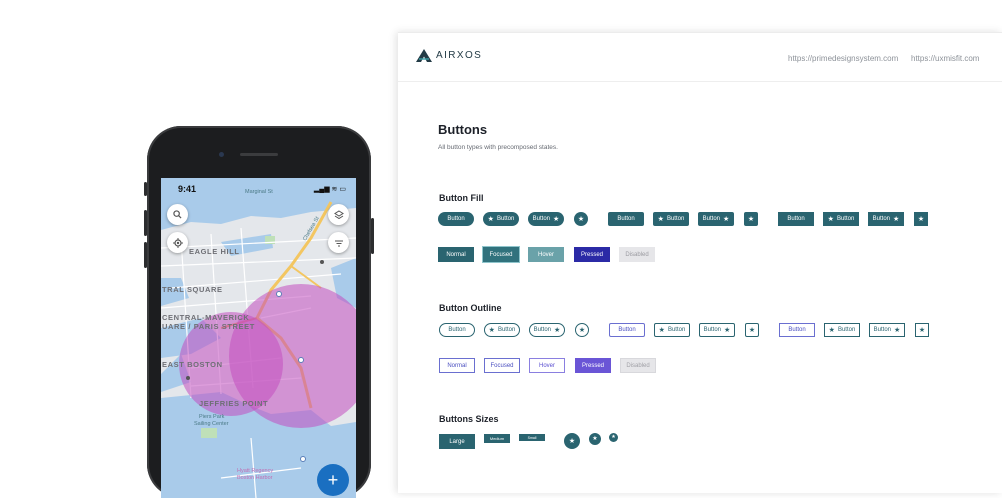 The height and width of the screenshot is (498, 1002). Describe the element at coordinates (843, 58) in the screenshot. I see `link-primedesignsystem: https://primedesignsystem.com` at that location.